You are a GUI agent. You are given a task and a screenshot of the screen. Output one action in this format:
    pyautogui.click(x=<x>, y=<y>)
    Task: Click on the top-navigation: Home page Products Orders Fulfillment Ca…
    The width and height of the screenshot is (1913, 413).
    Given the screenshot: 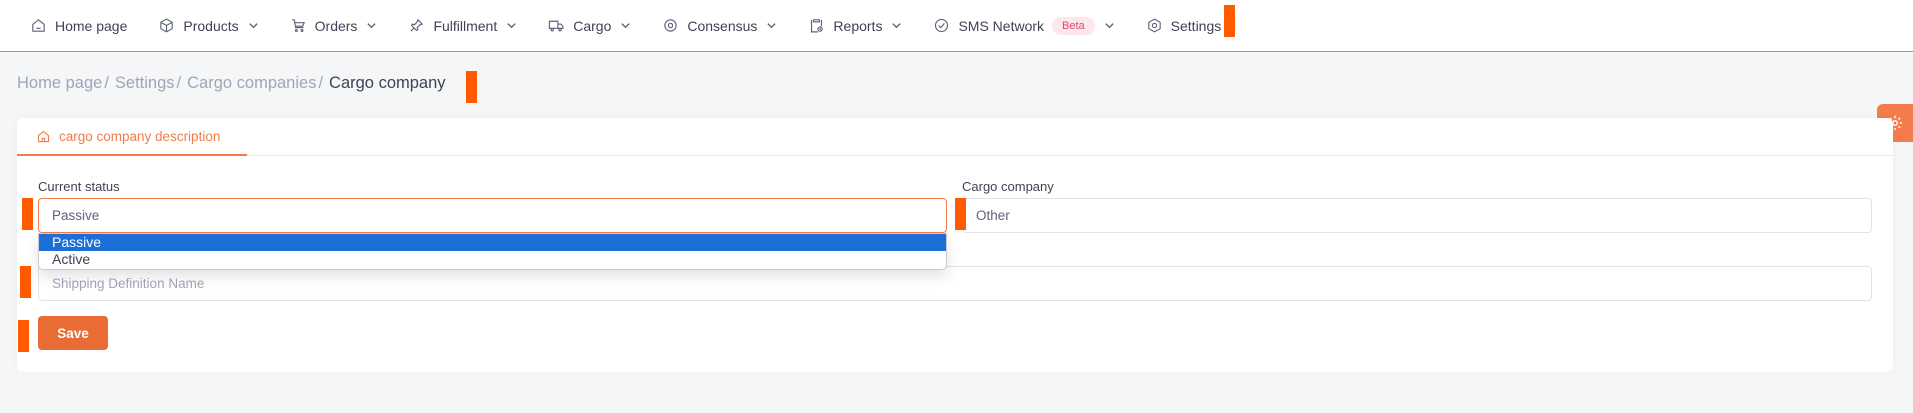 What is the action you would take?
    pyautogui.click(x=956, y=26)
    